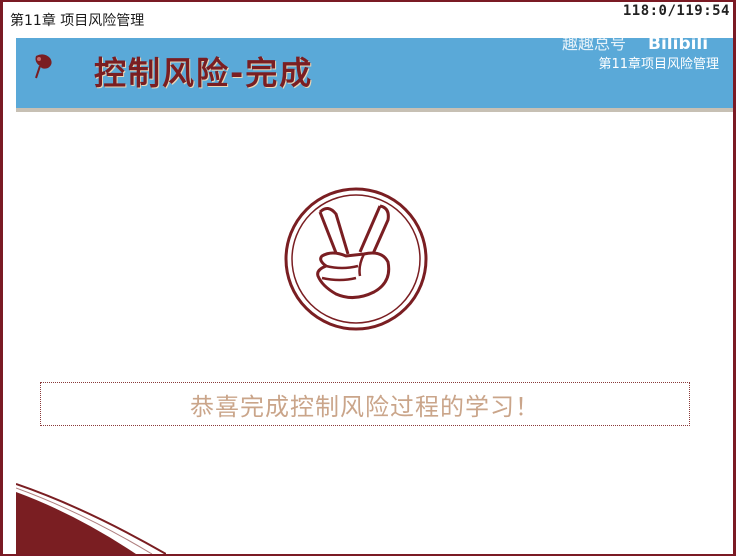 The image size is (736, 556). I want to click on slide-header-banner: 控制风险-完成 趣趣总号 Bilibili 第11章项目风险管理, so click(374, 73).